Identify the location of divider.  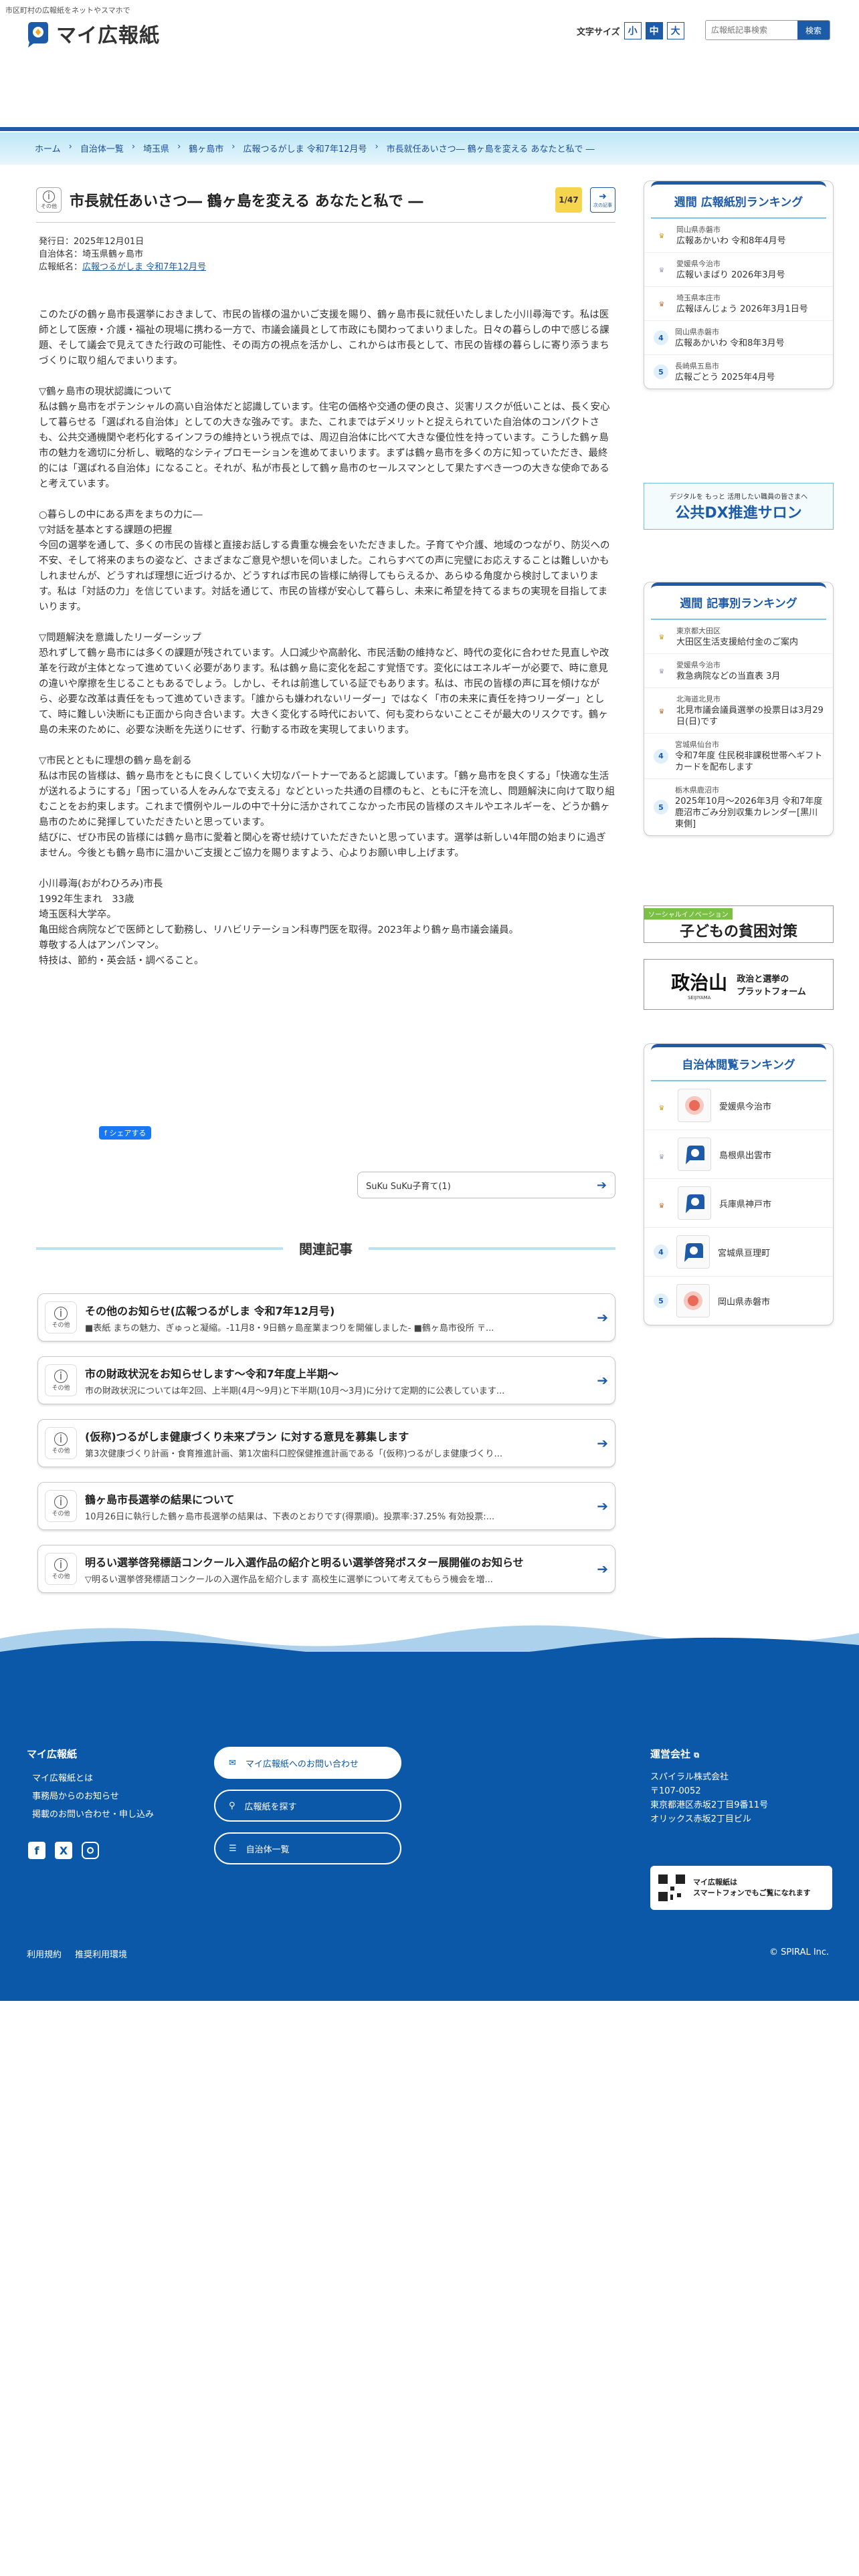
(326, 223).